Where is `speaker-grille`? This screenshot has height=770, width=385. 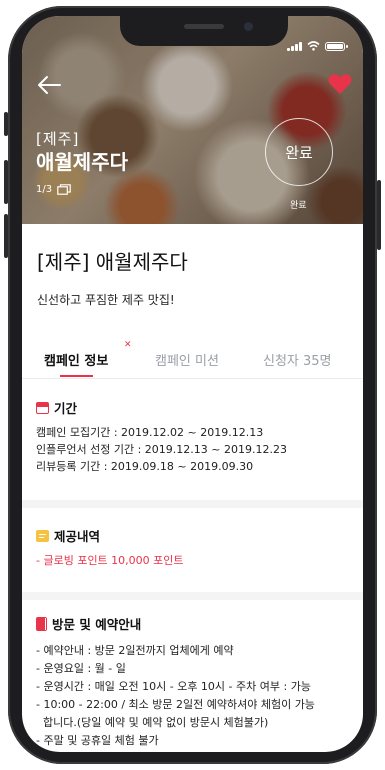
speaker-grille is located at coordinates (204, 26).